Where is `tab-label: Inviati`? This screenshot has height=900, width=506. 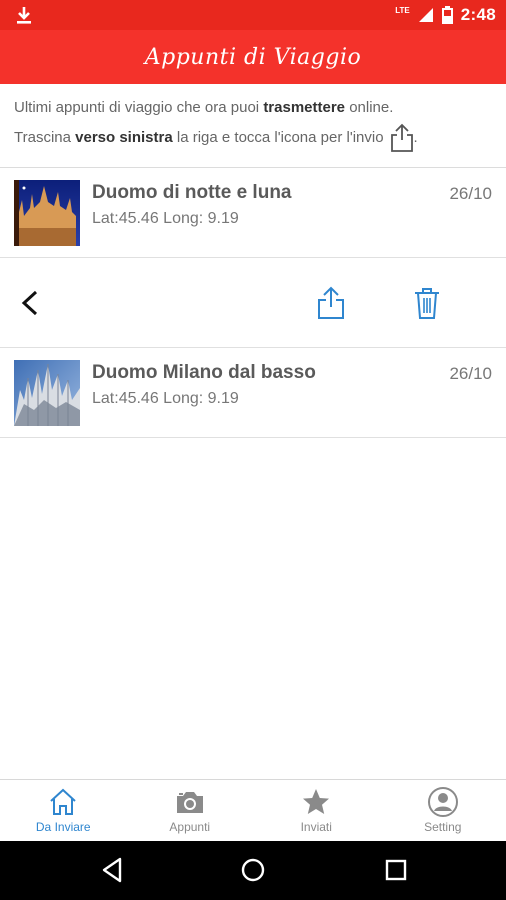 tab-label: Inviati is located at coordinates (316, 827).